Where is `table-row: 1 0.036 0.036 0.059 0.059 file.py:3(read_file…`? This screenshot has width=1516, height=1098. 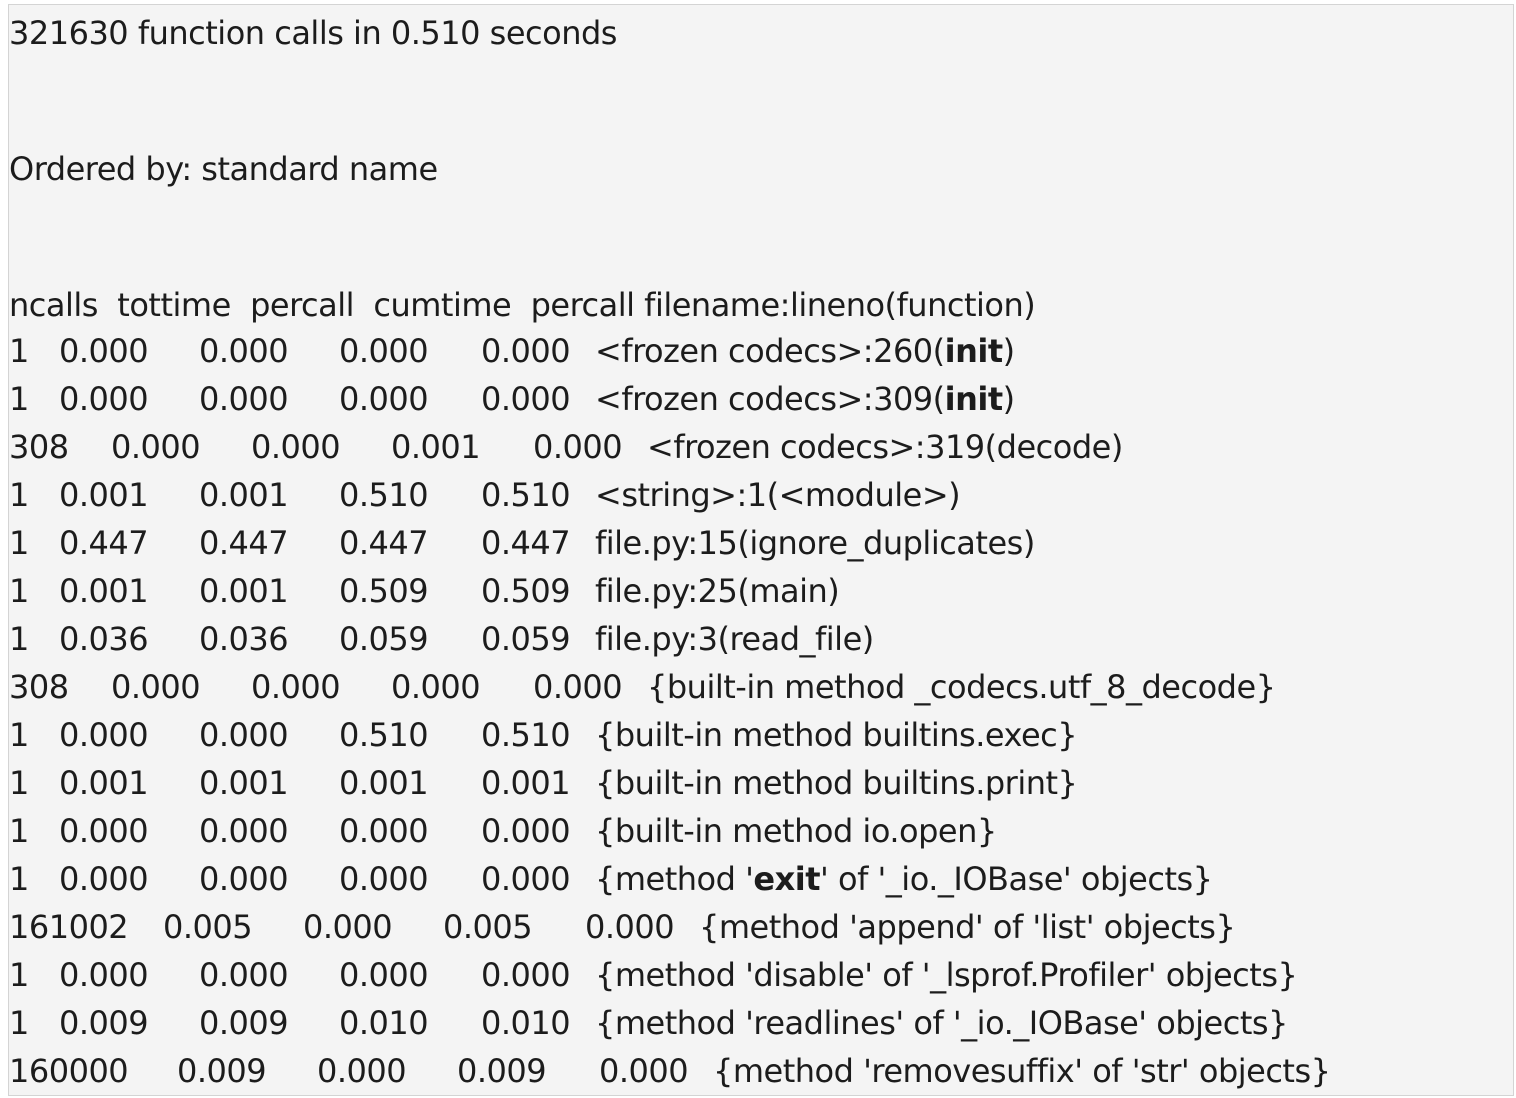 table-row: 1 0.036 0.036 0.059 0.059 file.py:3(read_file… is located at coordinates (761, 639).